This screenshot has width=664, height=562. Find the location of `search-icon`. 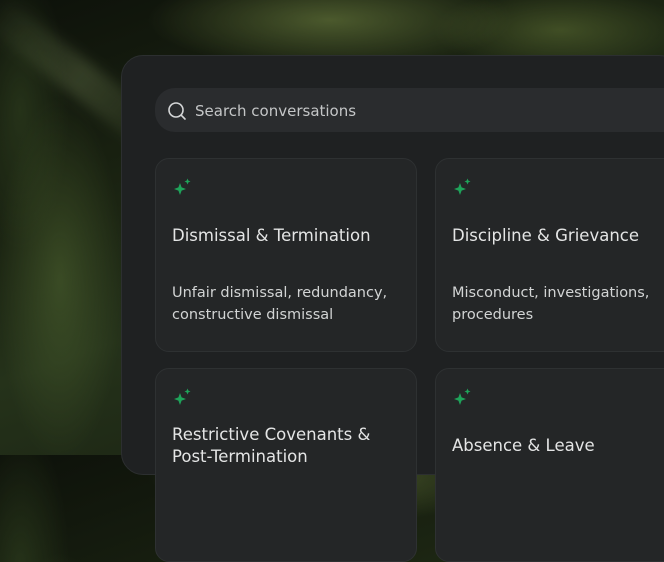

search-icon is located at coordinates (177, 111).